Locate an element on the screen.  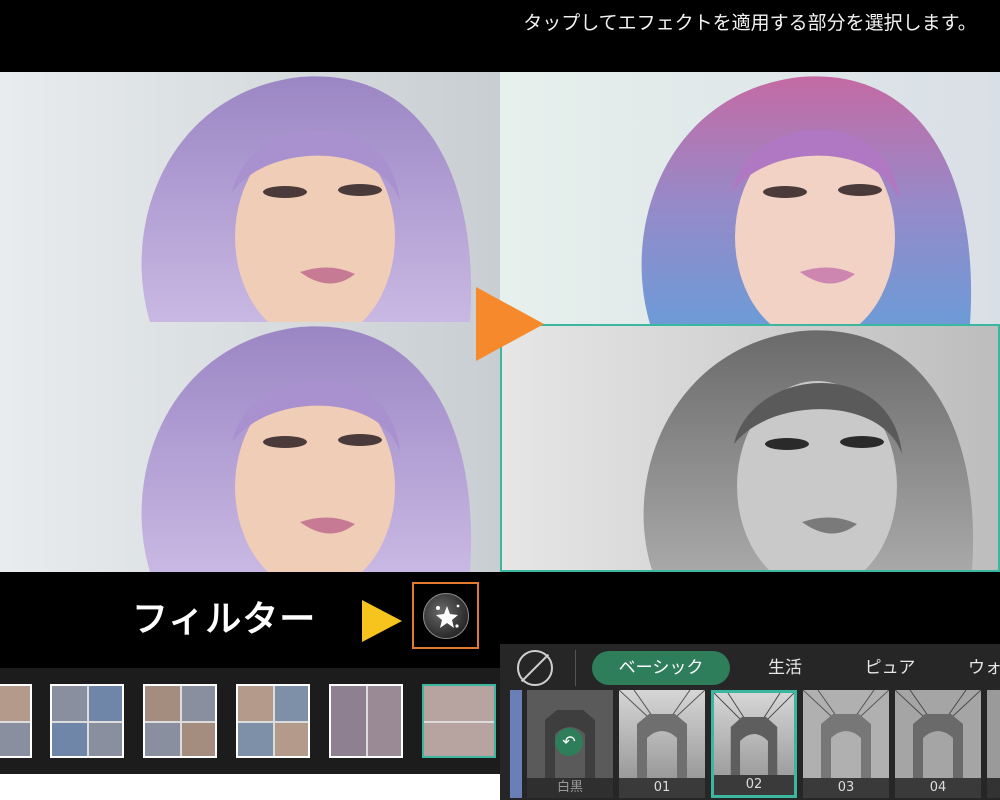
preset-03: 03 is located at coordinates (846, 744).